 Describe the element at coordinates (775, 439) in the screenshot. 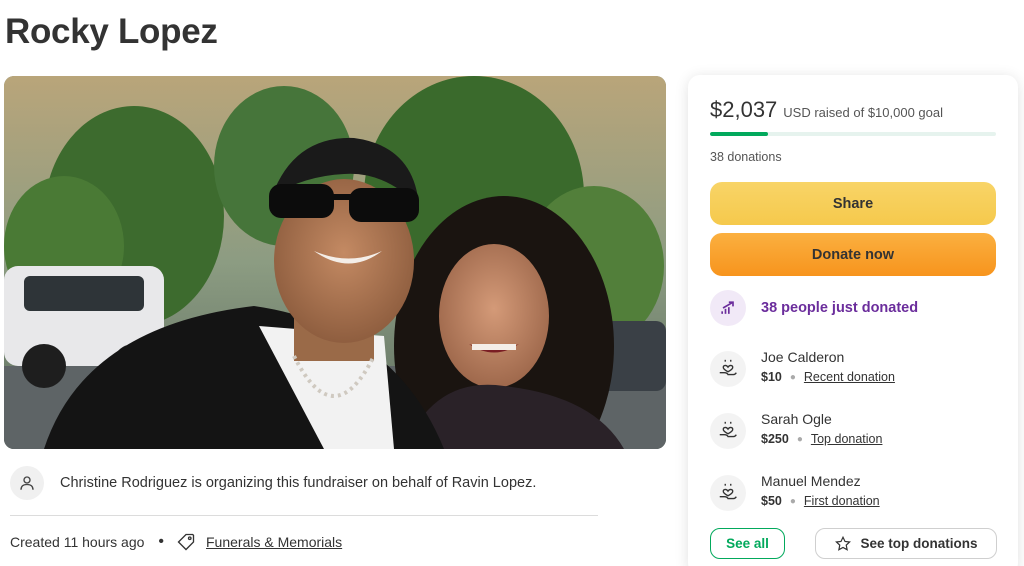

I see `donor-amount: $250` at that location.